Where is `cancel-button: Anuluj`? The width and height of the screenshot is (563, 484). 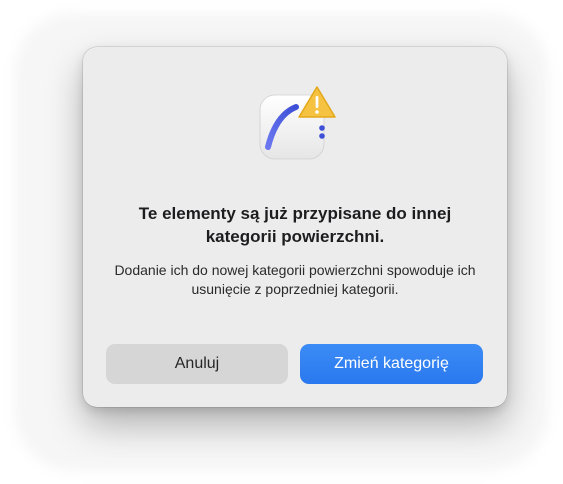
cancel-button: Anuluj is located at coordinates (197, 364).